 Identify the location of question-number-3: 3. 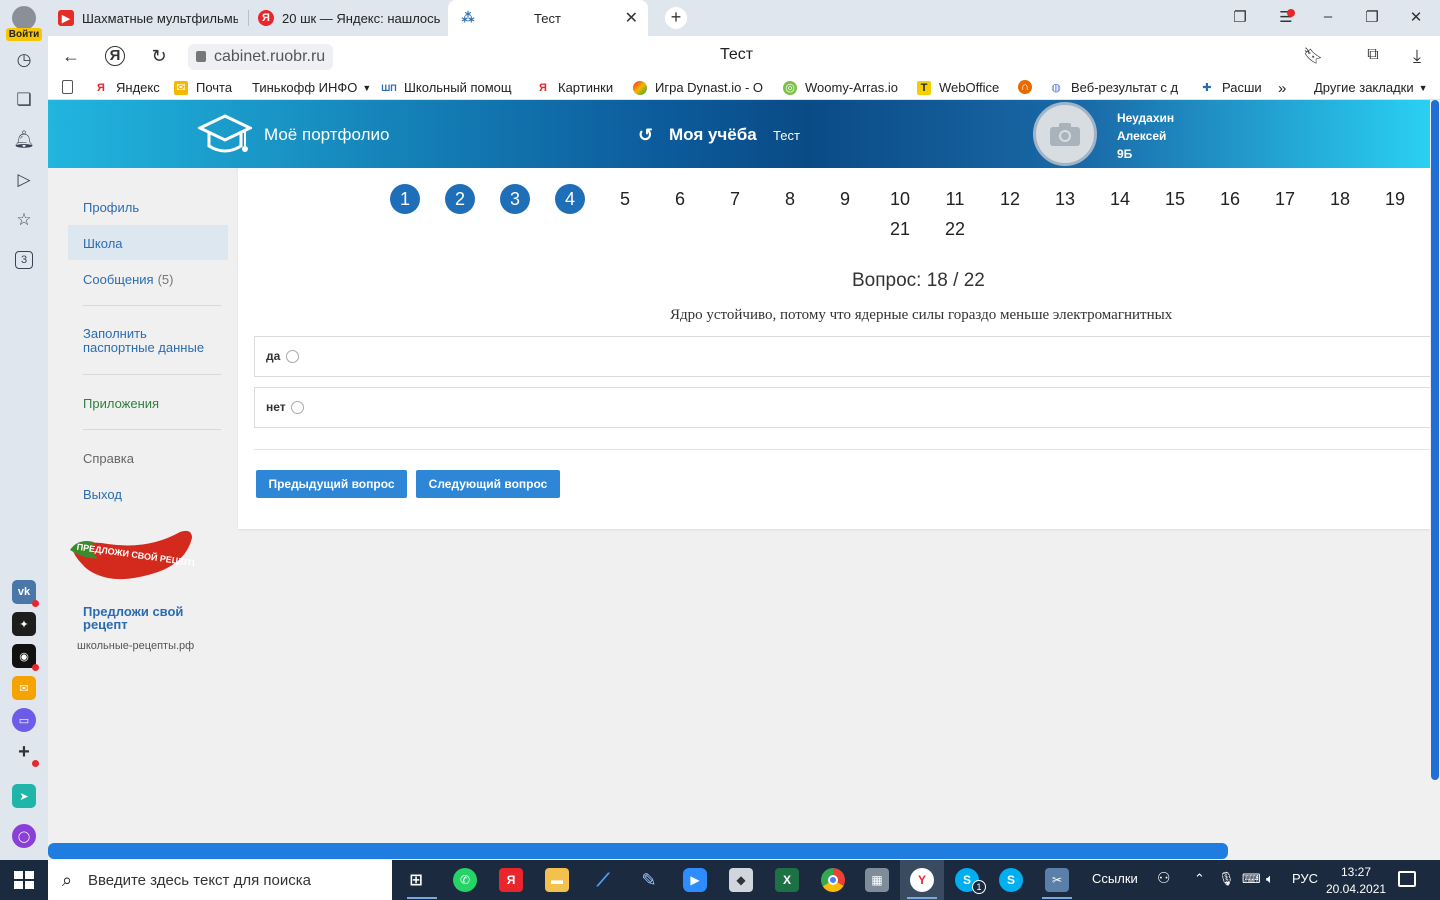
(515, 199).